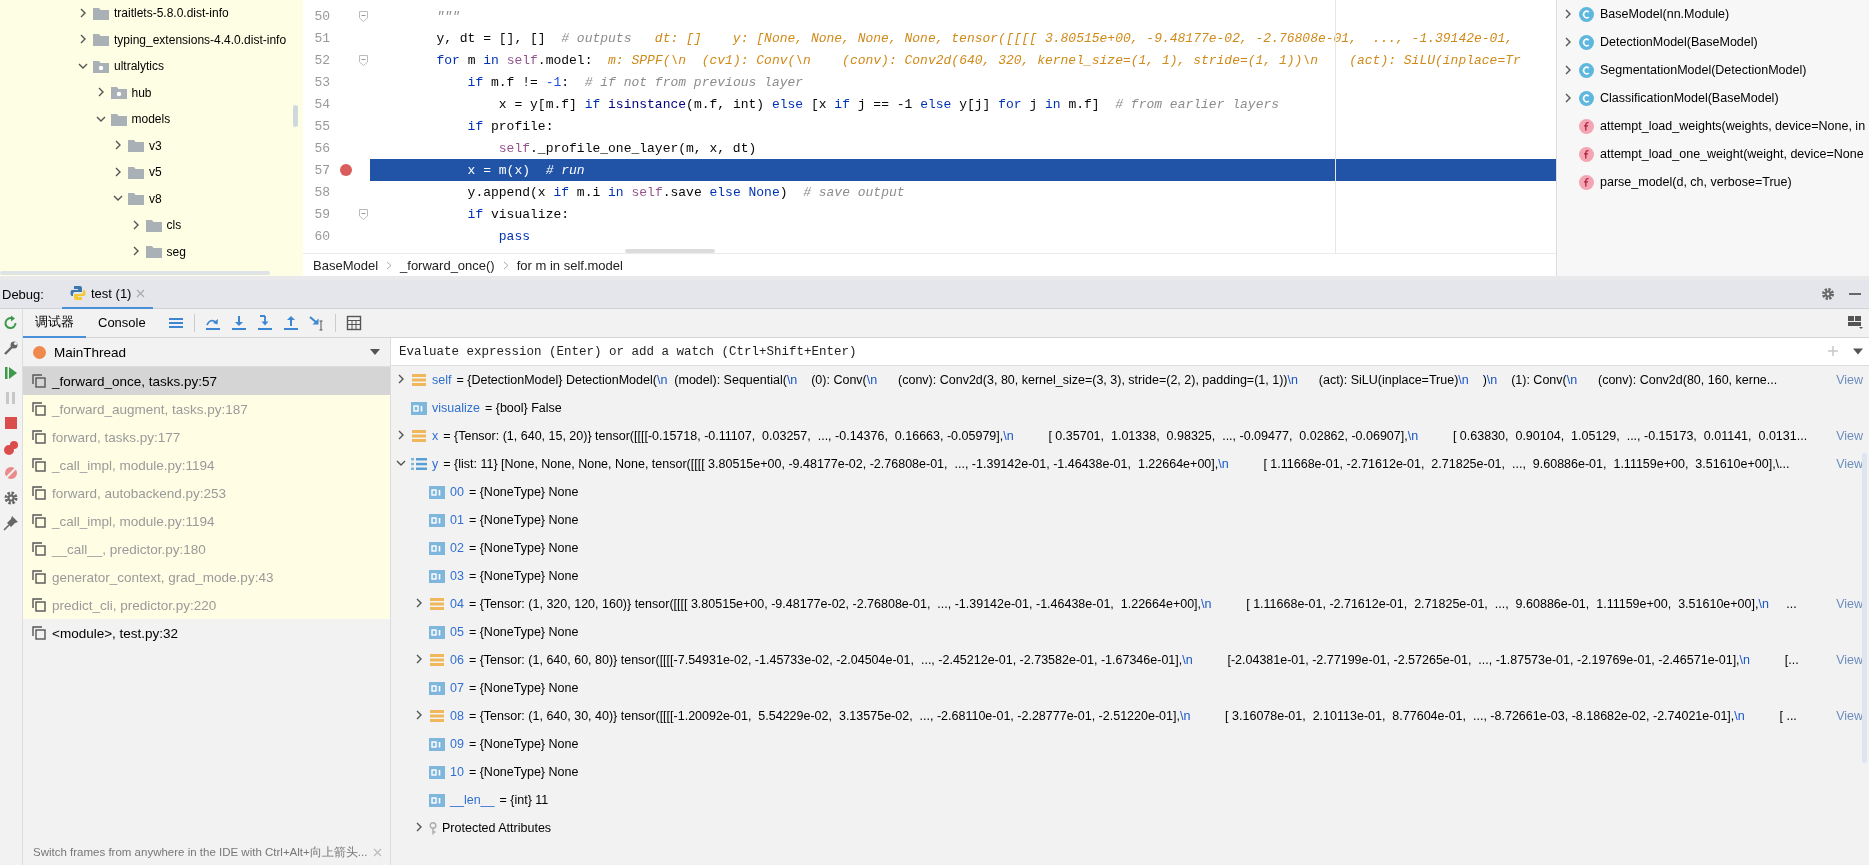  I want to click on breakpoints-icon, so click(11, 448).